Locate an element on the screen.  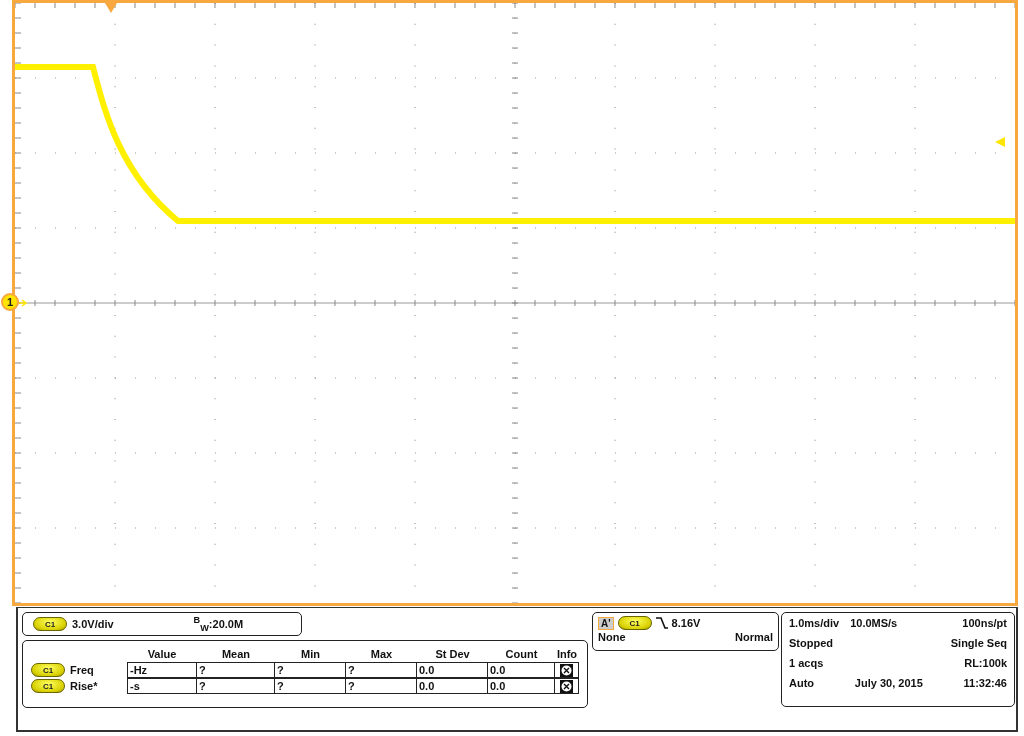
column-header: Count is located at coordinates (521, 654).